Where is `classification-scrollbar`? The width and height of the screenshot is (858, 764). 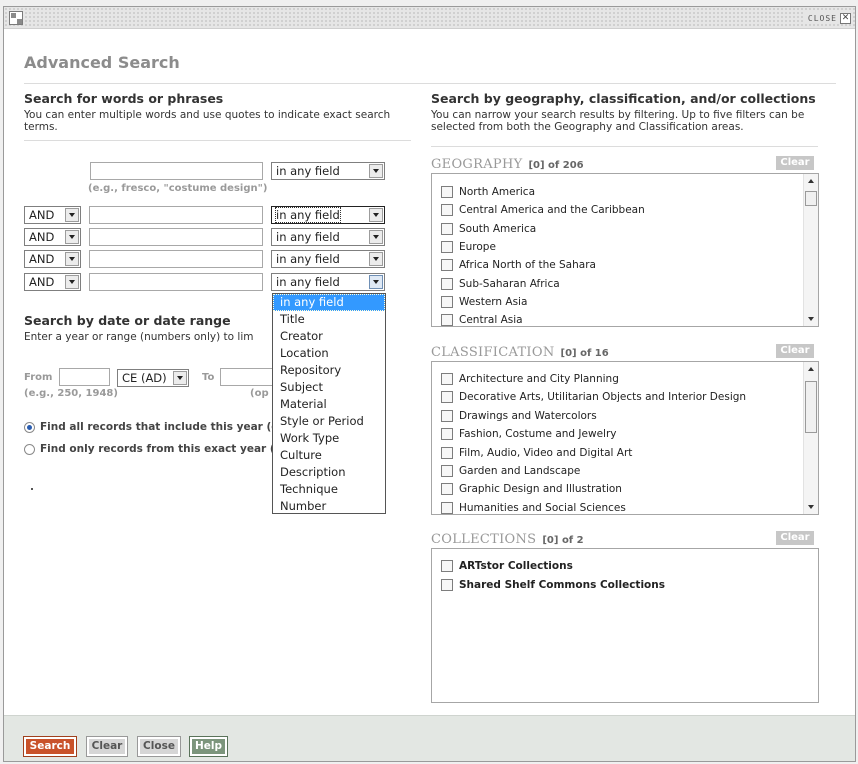 classification-scrollbar is located at coordinates (810, 438).